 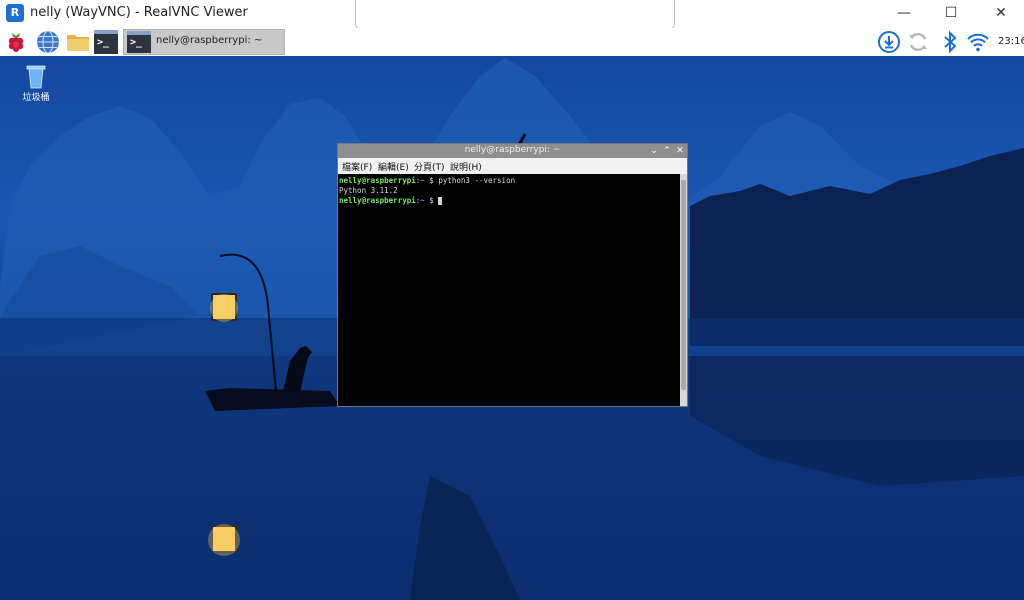 I want to click on command-text: python3 --version, so click(x=477, y=180).